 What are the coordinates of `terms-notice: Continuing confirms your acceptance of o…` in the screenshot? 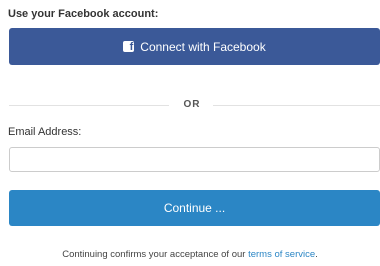 It's located at (190, 254).